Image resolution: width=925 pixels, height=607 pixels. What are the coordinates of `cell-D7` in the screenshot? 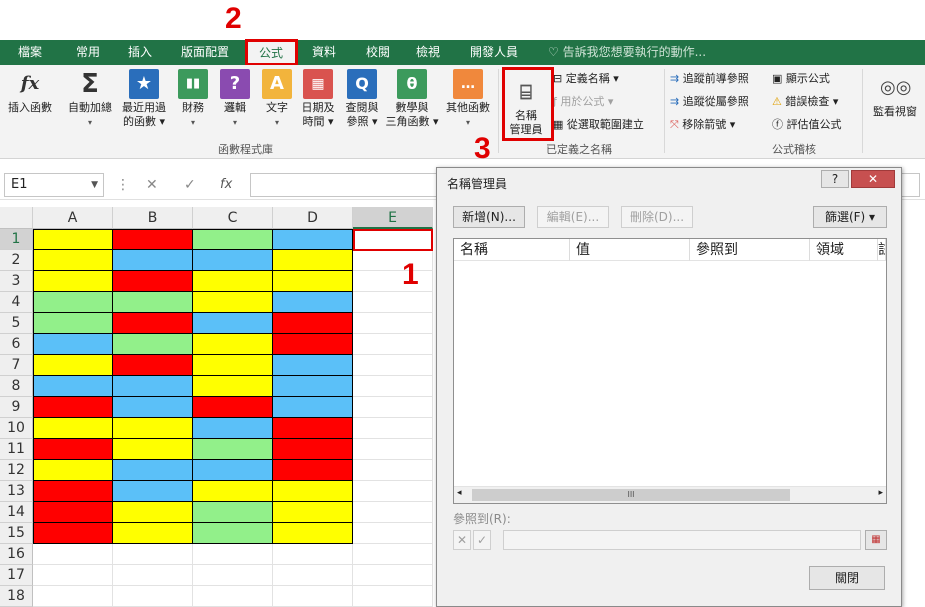 It's located at (313, 365).